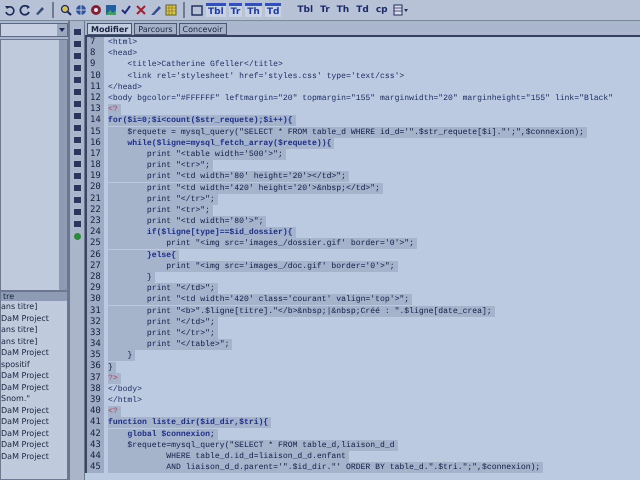 The height and width of the screenshot is (480, 640). What do you see at coordinates (25, 10) in the screenshot?
I see `refresh-icon` at bounding box center [25, 10].